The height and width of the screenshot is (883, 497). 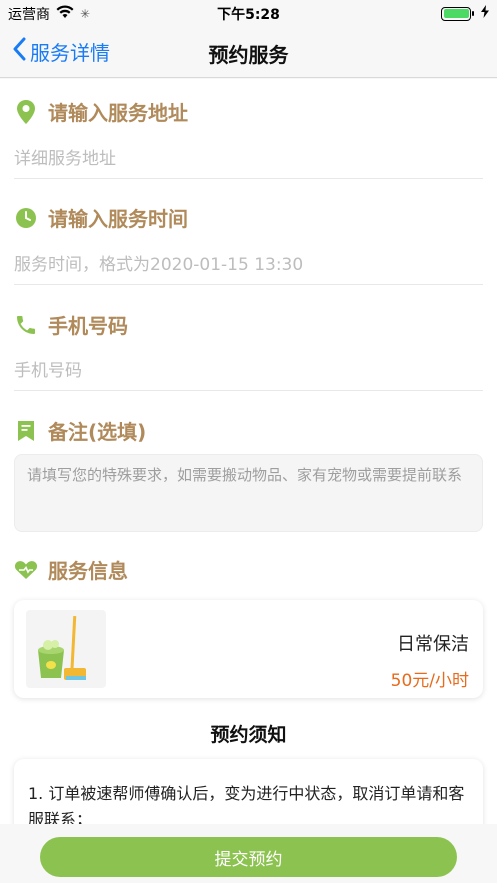 I want to click on heart-icon, so click(x=26, y=570).